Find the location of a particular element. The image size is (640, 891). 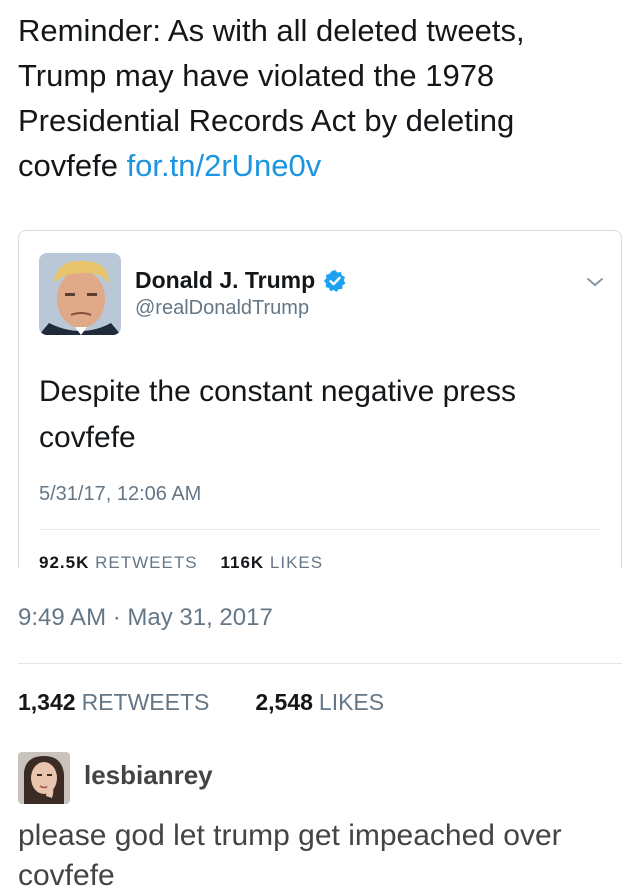

likes-stat: 2,548 LIKES is located at coordinates (319, 702).